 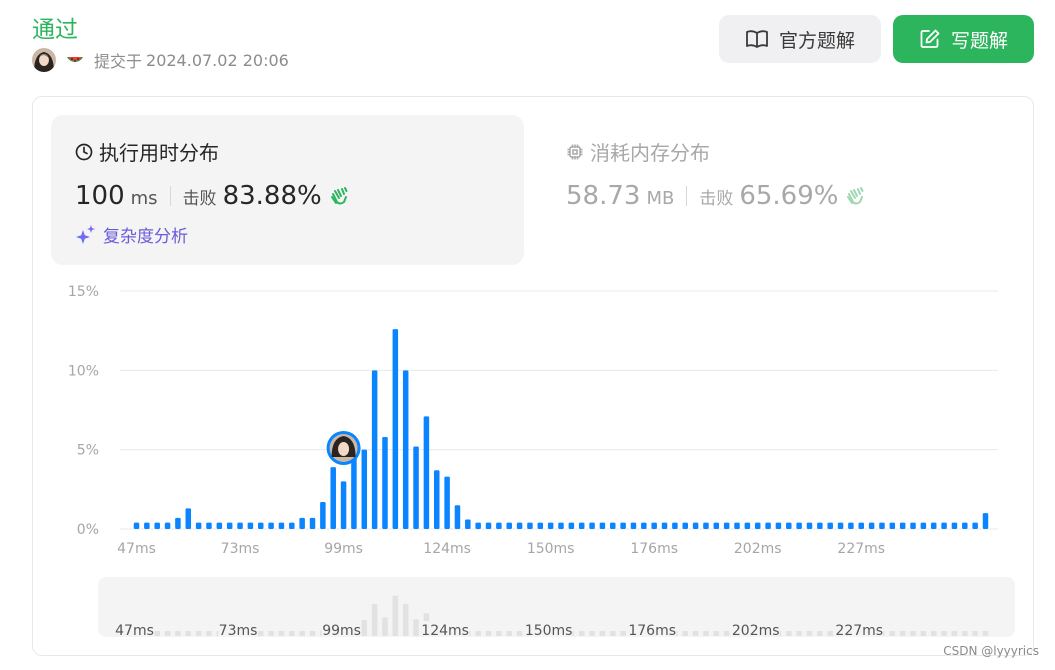 I want to click on range-selector: 47ms 73ms 99ms 124ms 150ms 176ms 202ms 227ms, so click(x=556, y=608).